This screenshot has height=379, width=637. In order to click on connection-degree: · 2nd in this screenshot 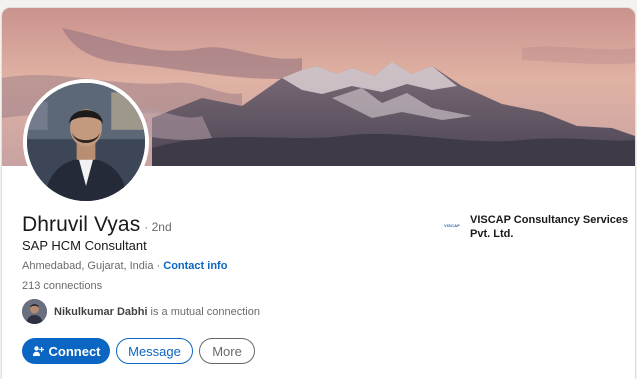, I will do `click(158, 227)`.